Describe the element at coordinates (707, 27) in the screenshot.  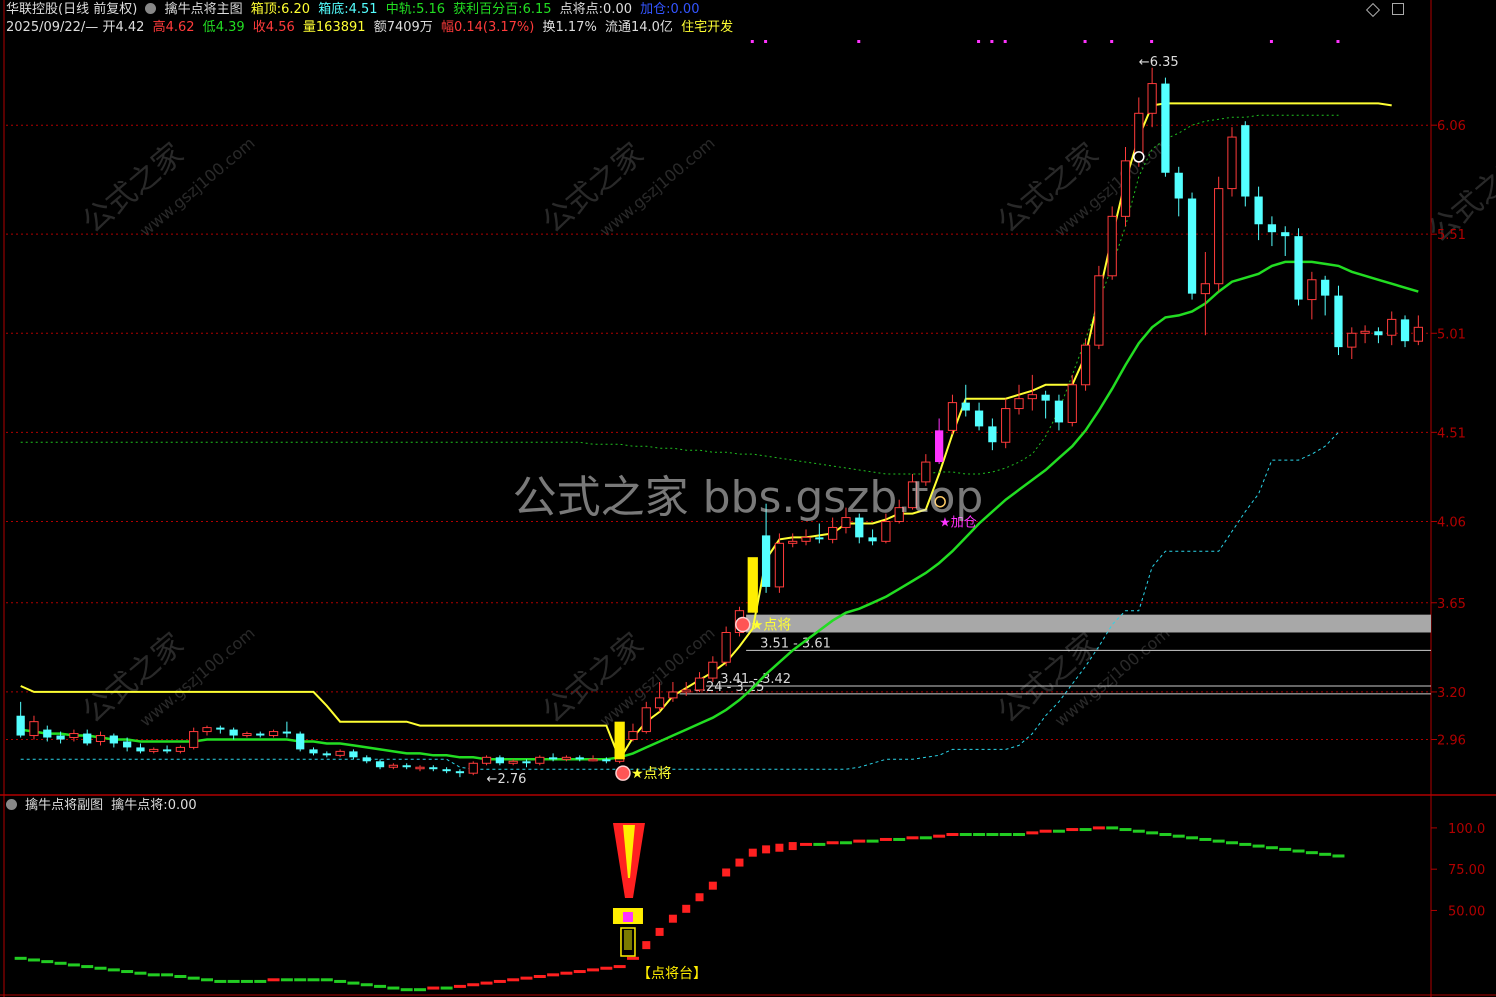
I see `sector-label: 住宅开发` at that location.